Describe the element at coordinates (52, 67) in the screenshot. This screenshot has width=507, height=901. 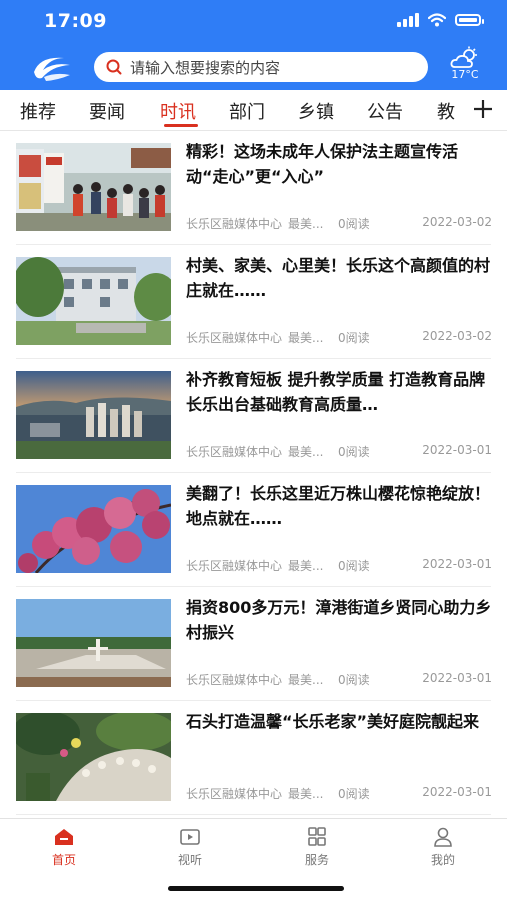
I see `app-logo-icon` at that location.